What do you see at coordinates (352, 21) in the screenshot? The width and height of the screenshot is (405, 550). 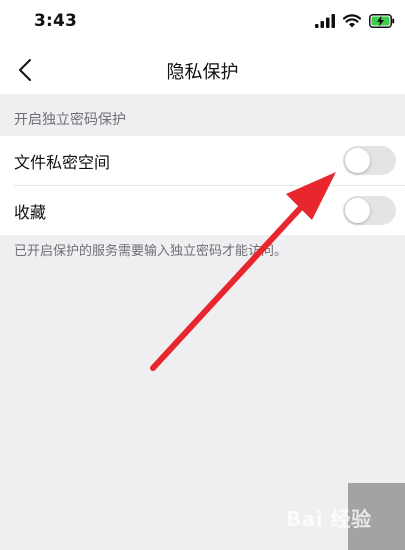 I see `wifi-icon` at bounding box center [352, 21].